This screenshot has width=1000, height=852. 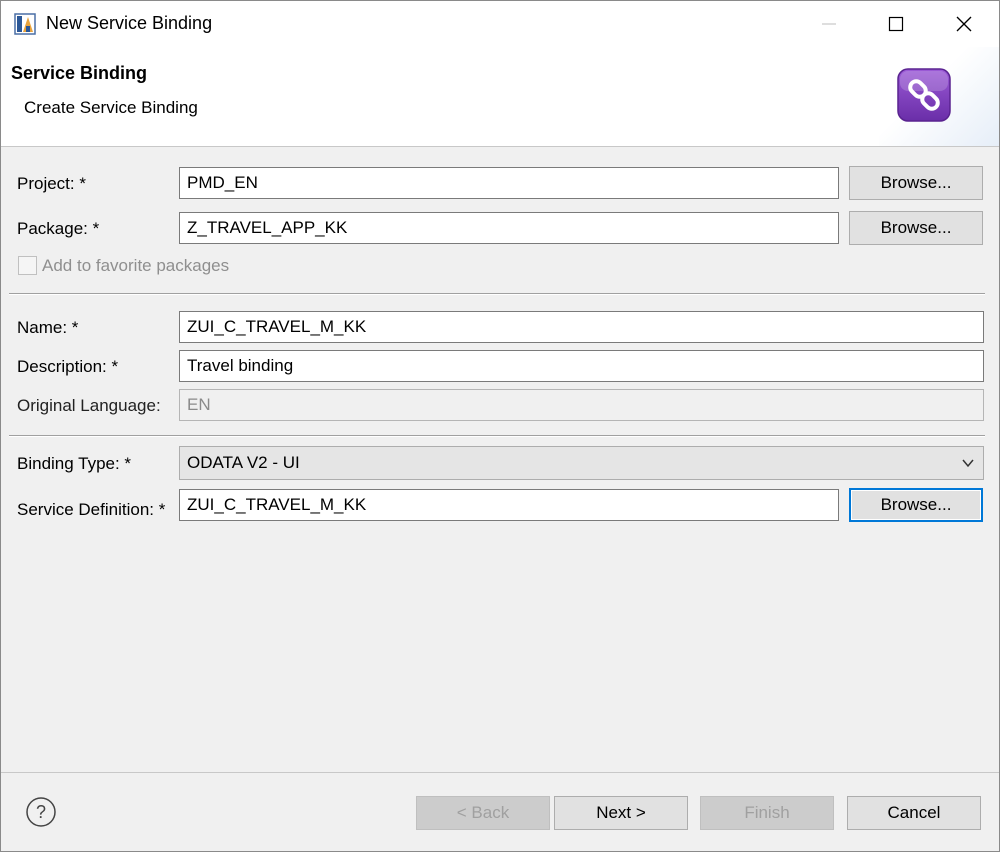 I want to click on eclipse-app-icon, so click(x=25, y=24).